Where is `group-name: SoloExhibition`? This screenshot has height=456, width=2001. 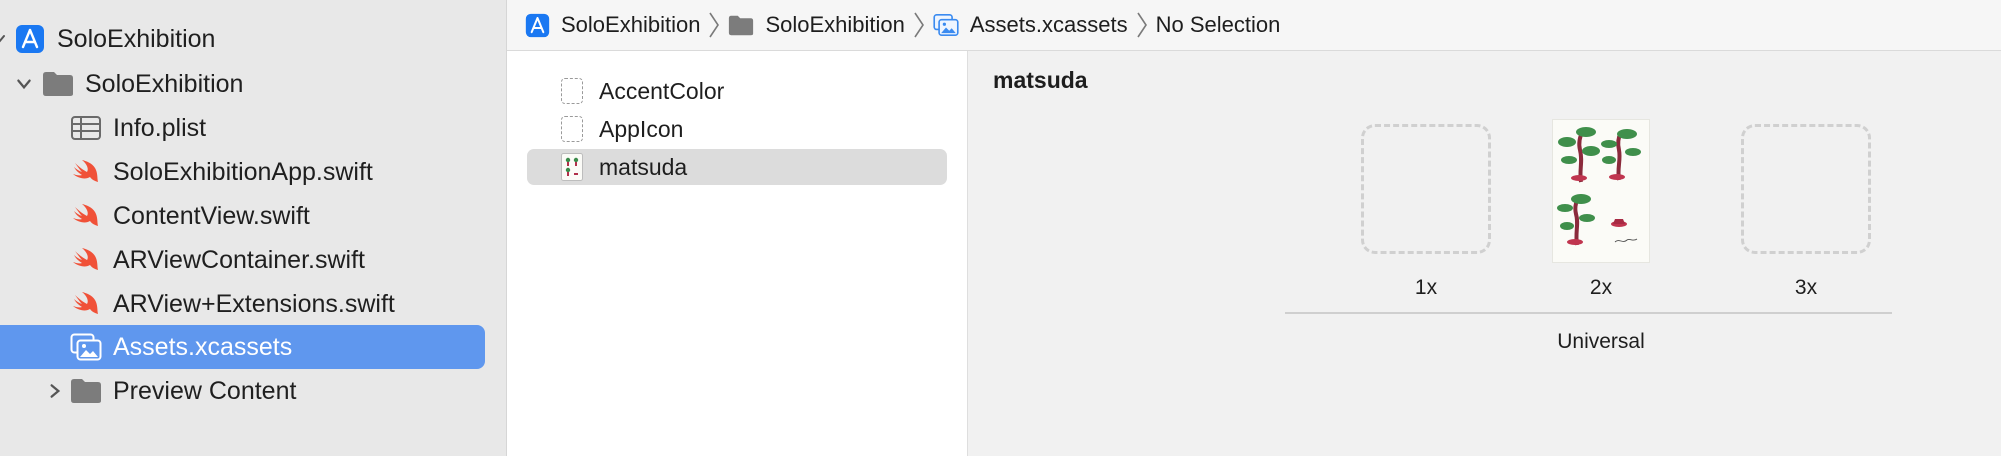 group-name: SoloExhibition is located at coordinates (164, 83).